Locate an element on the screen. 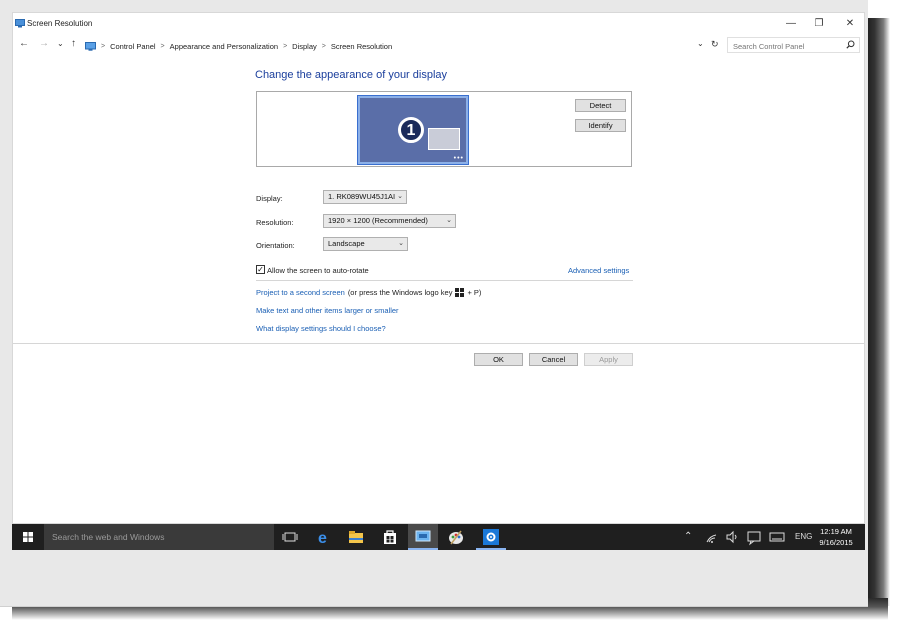  project-second-screen-link: Project to a second screen is located at coordinates (300, 292).